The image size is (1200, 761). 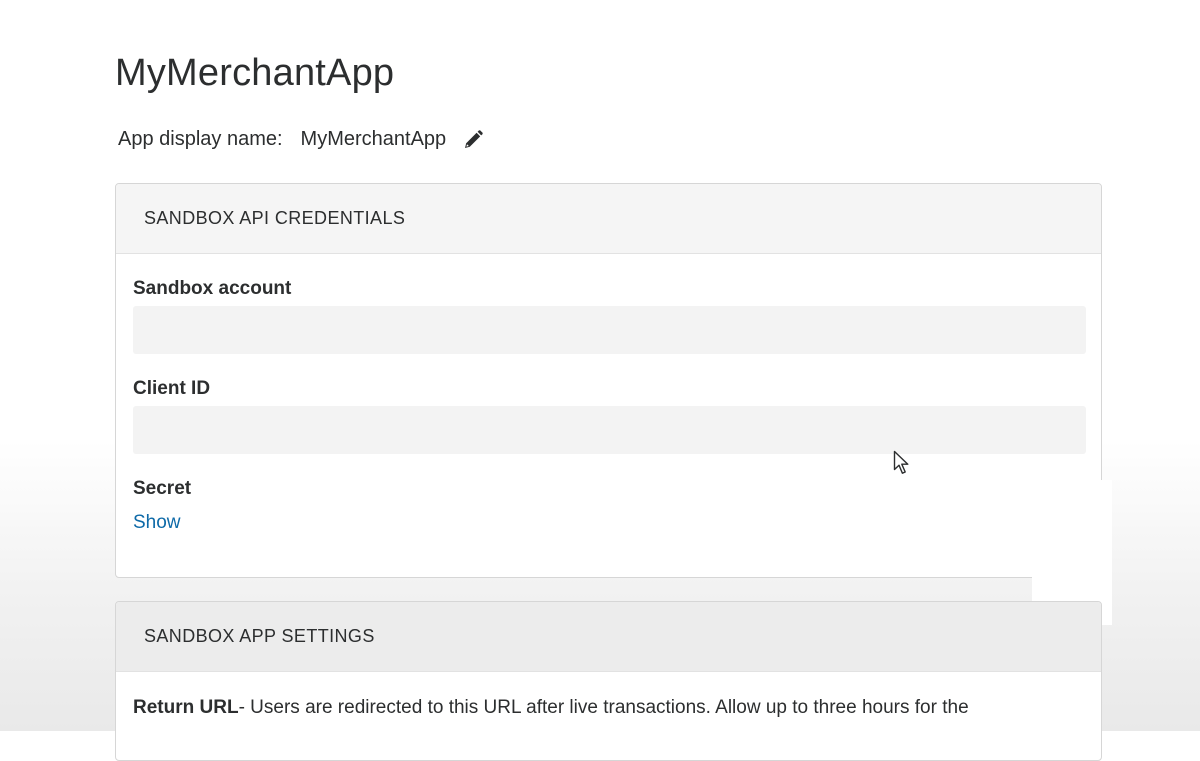 I want to click on app-display-name-label: App display name:, so click(x=200, y=139).